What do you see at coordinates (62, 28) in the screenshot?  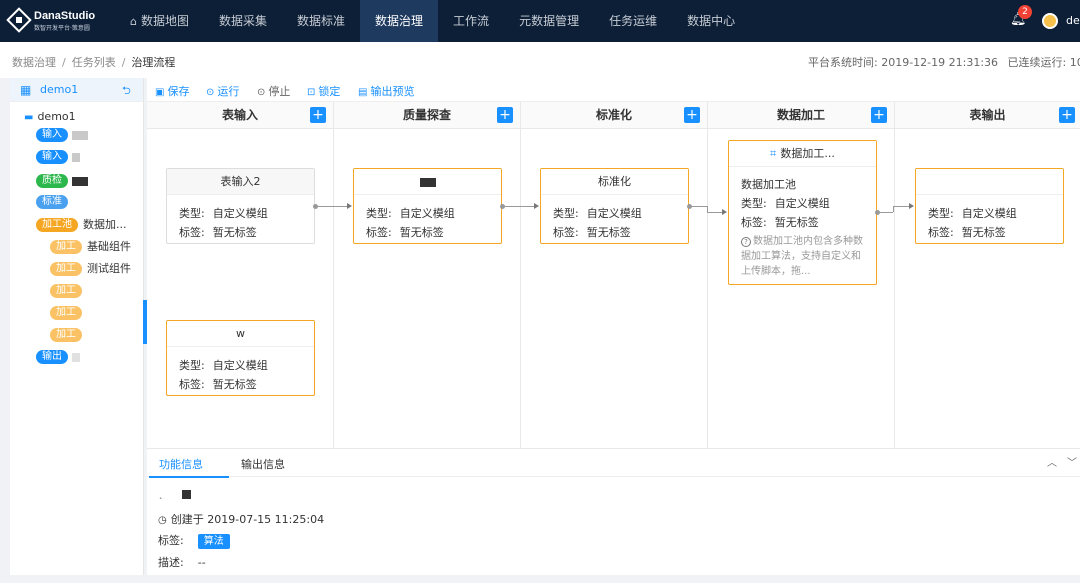 I see `logo-subtitle: 数智开发平台·策意圆` at bounding box center [62, 28].